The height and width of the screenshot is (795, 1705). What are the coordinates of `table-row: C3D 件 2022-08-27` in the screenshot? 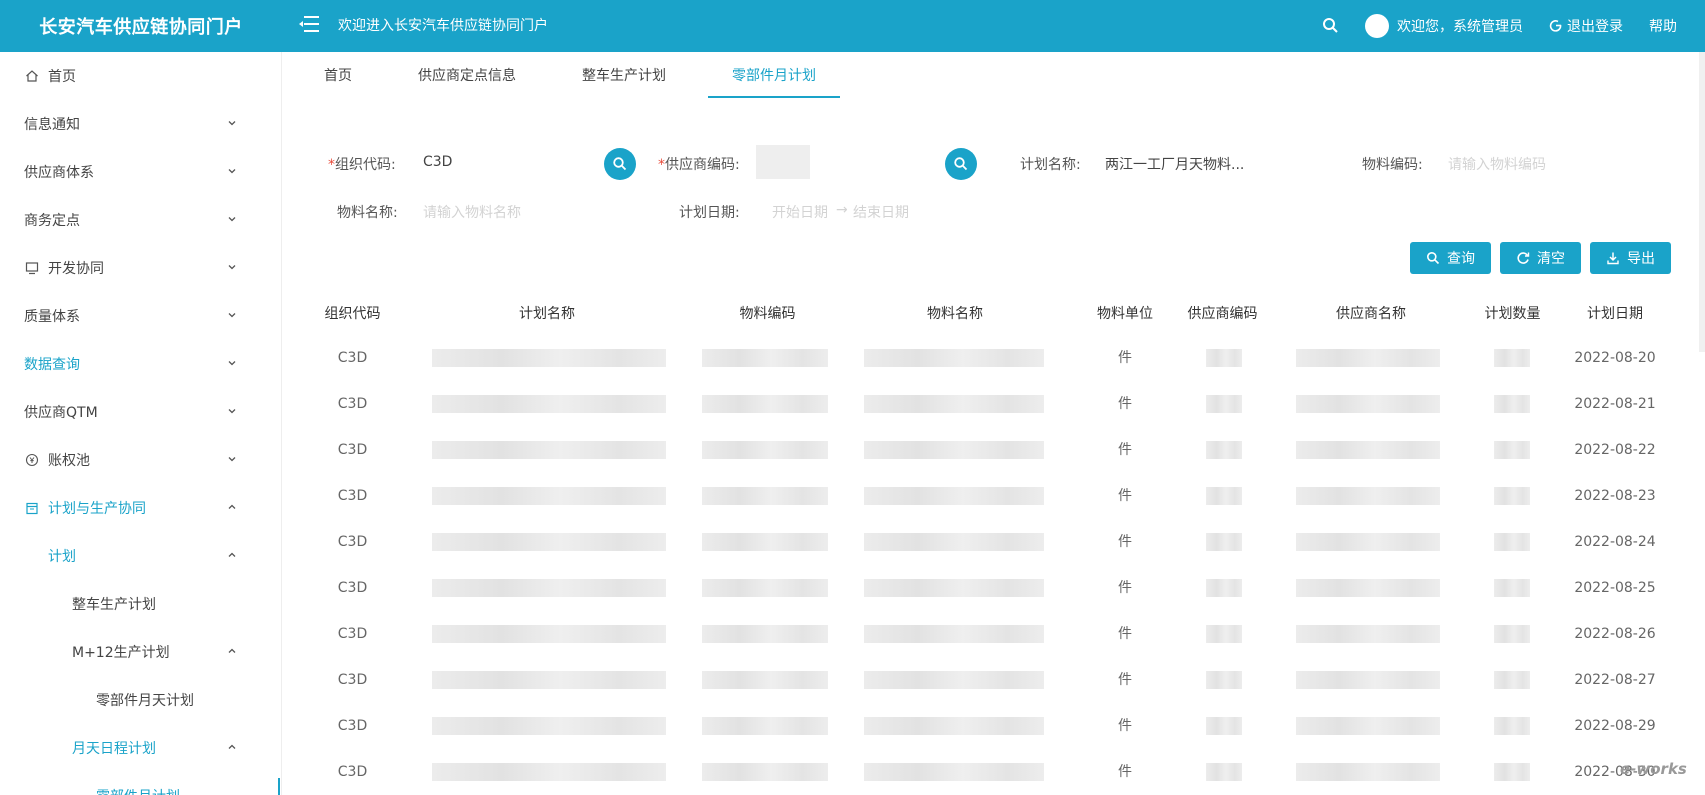 It's located at (995, 680).